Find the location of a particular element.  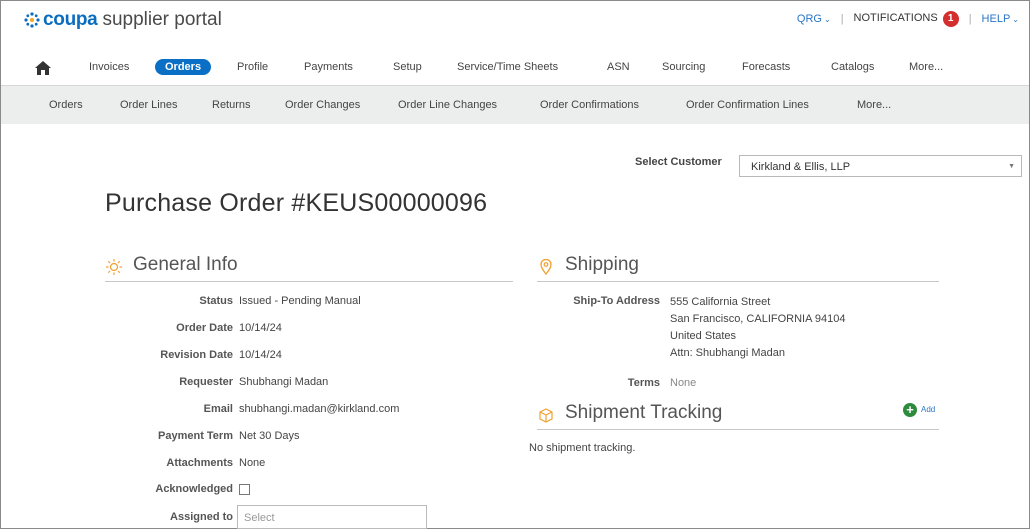

terms-value: None is located at coordinates (683, 383).